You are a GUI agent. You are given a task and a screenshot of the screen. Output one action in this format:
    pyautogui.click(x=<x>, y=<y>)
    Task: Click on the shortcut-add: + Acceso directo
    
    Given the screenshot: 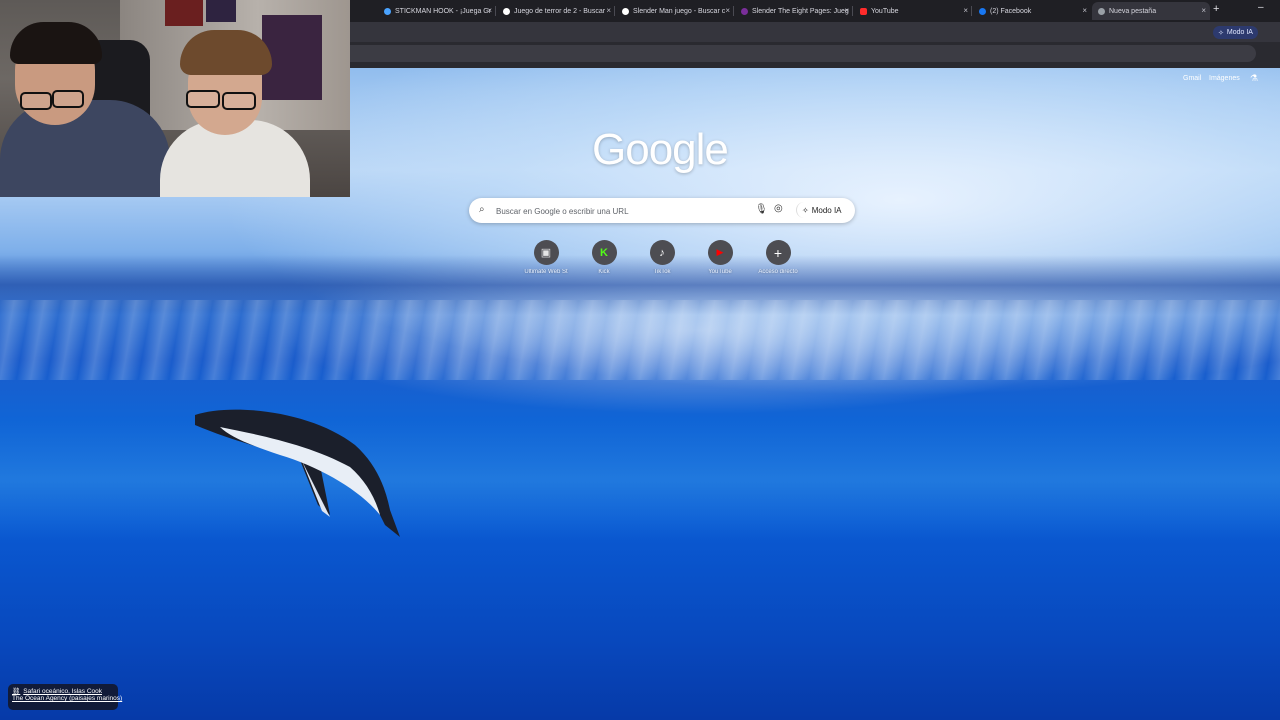 What is the action you would take?
    pyautogui.click(x=778, y=262)
    